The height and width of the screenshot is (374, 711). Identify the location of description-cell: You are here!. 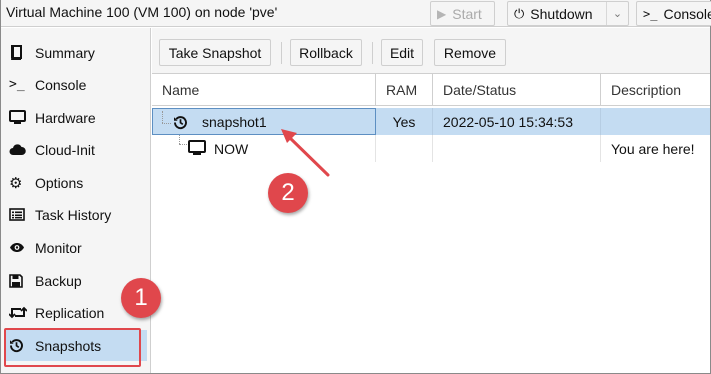
(653, 148).